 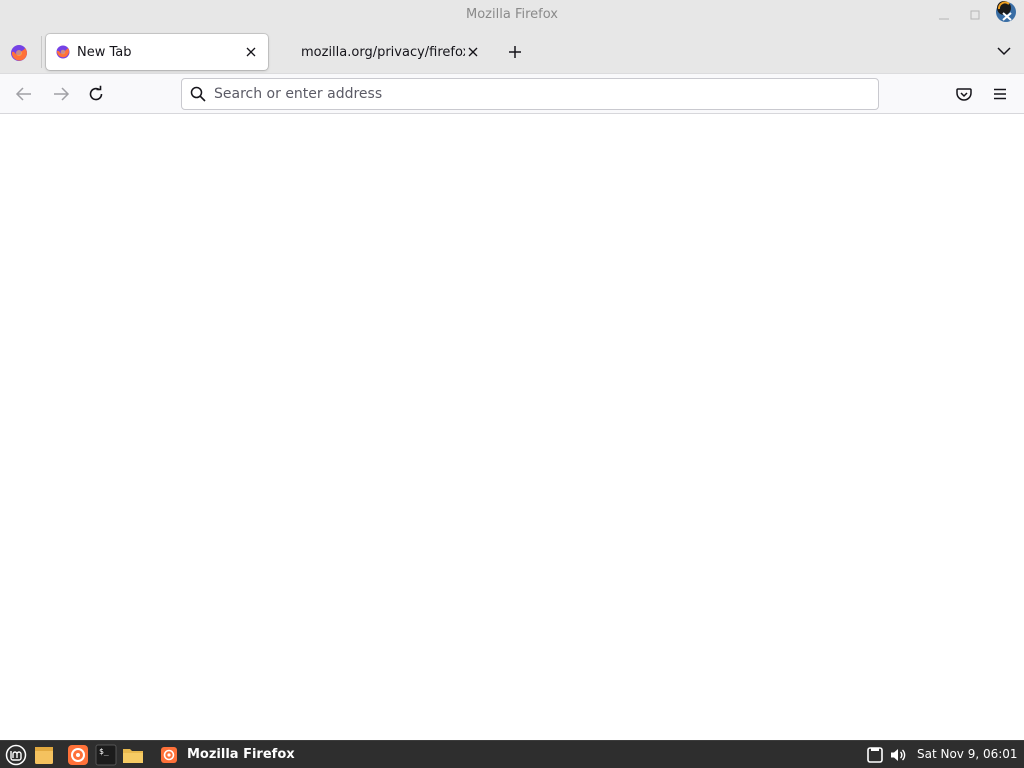 I want to click on speaker-icon, so click(x=898, y=755).